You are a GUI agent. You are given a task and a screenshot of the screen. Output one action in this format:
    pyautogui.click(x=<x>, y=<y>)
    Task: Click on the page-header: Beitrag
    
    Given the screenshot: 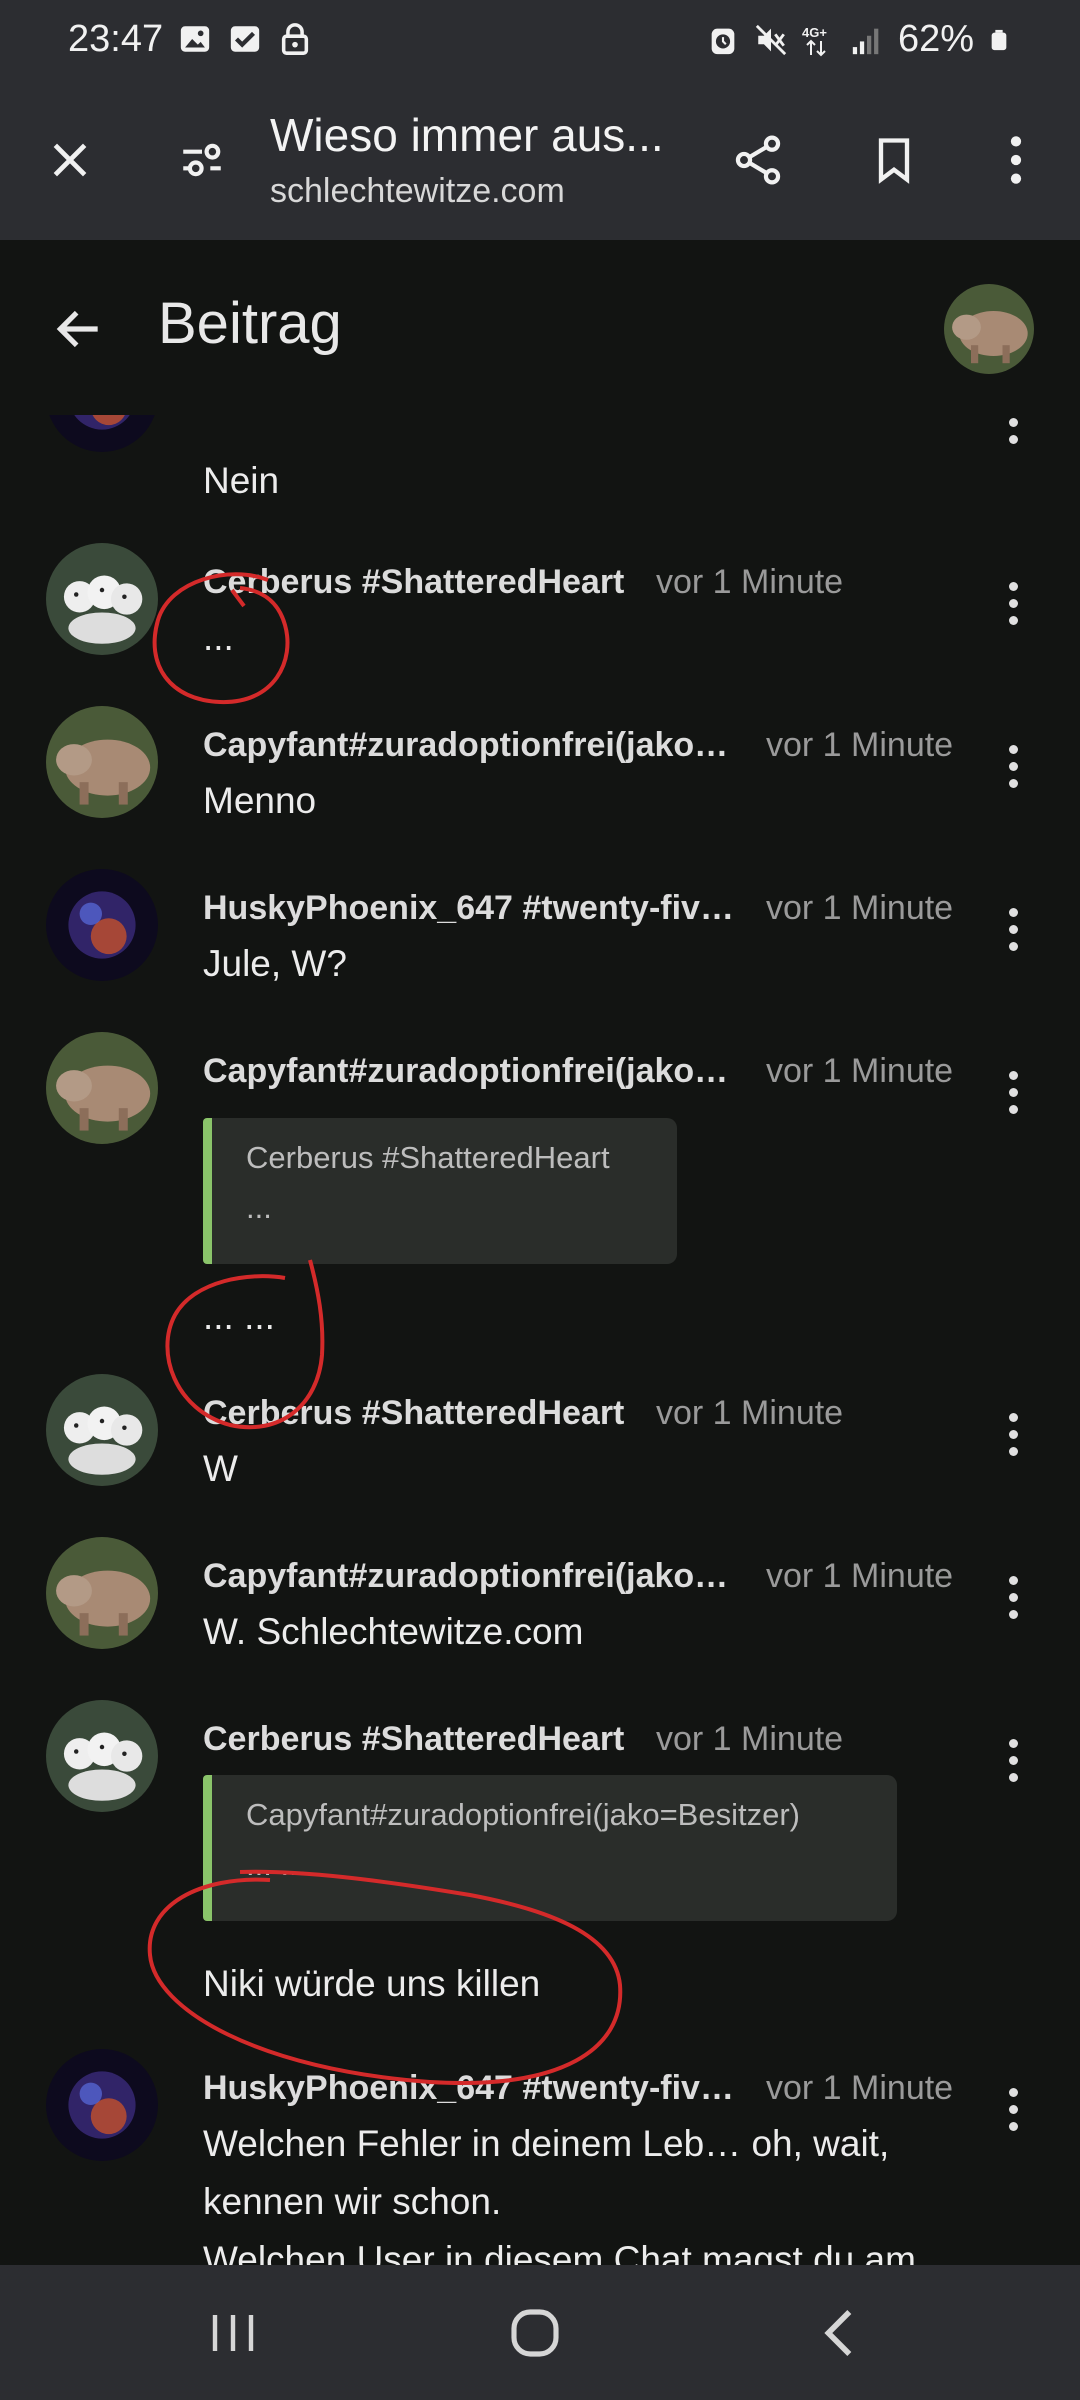 What is the action you would take?
    pyautogui.click(x=540, y=327)
    